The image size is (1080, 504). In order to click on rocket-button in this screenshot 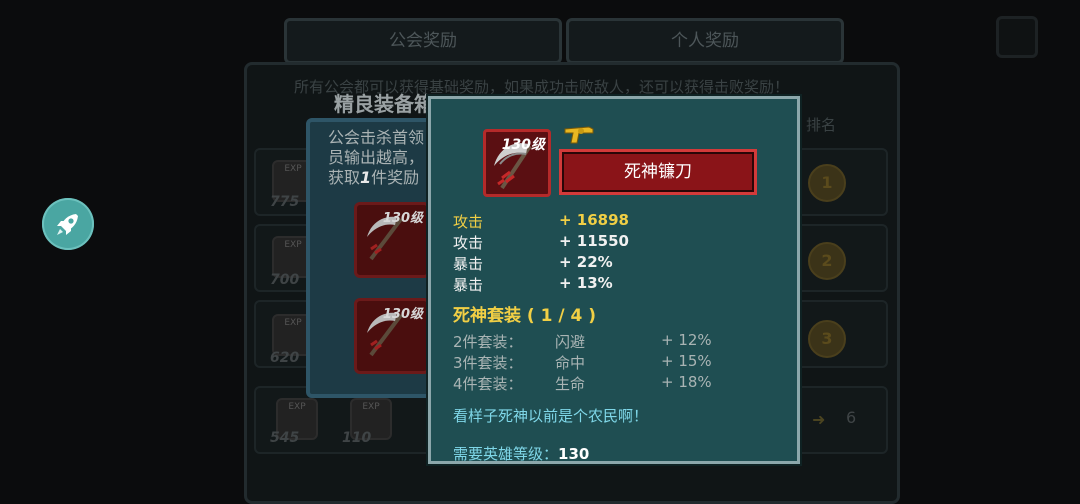, I will do `click(68, 224)`.